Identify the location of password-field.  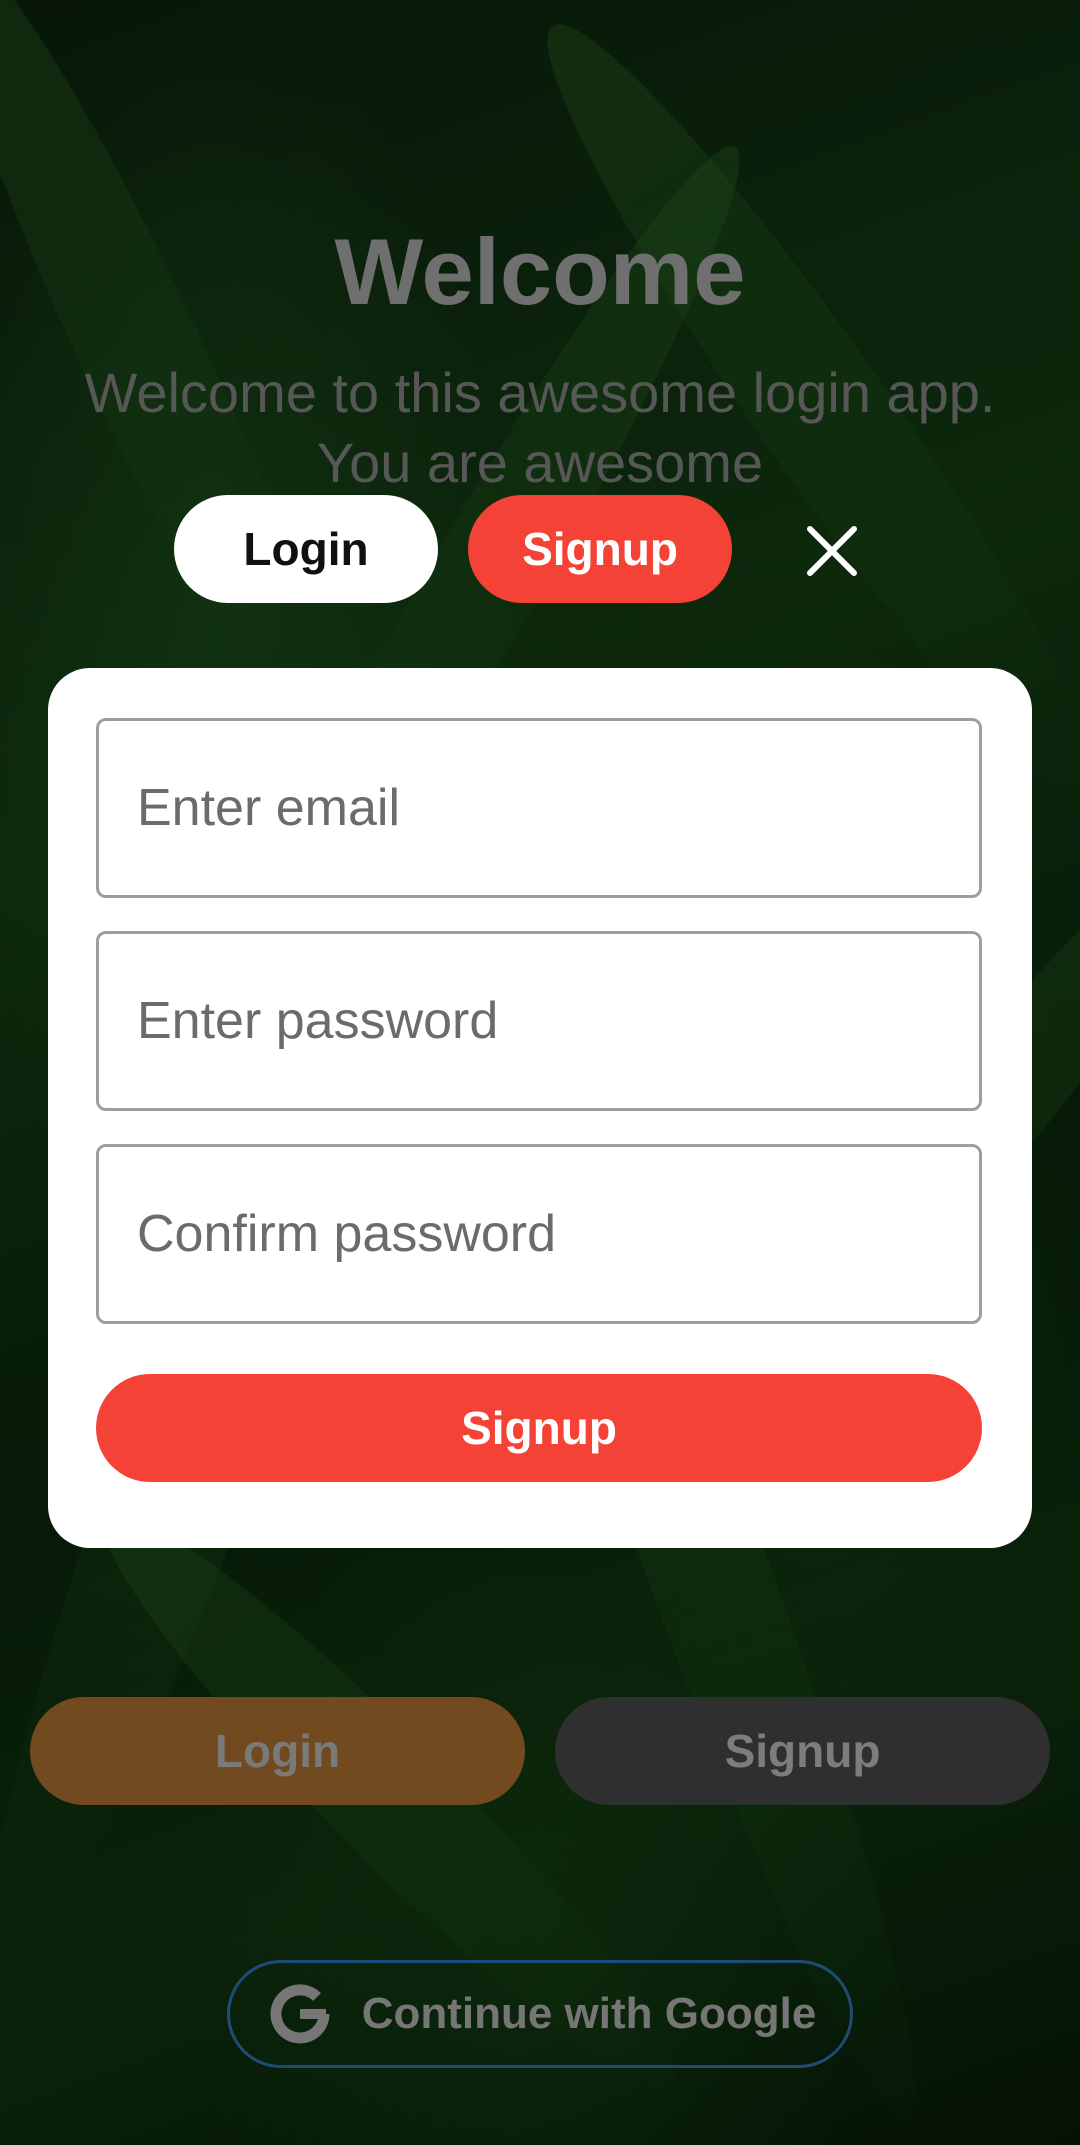
(539, 1021).